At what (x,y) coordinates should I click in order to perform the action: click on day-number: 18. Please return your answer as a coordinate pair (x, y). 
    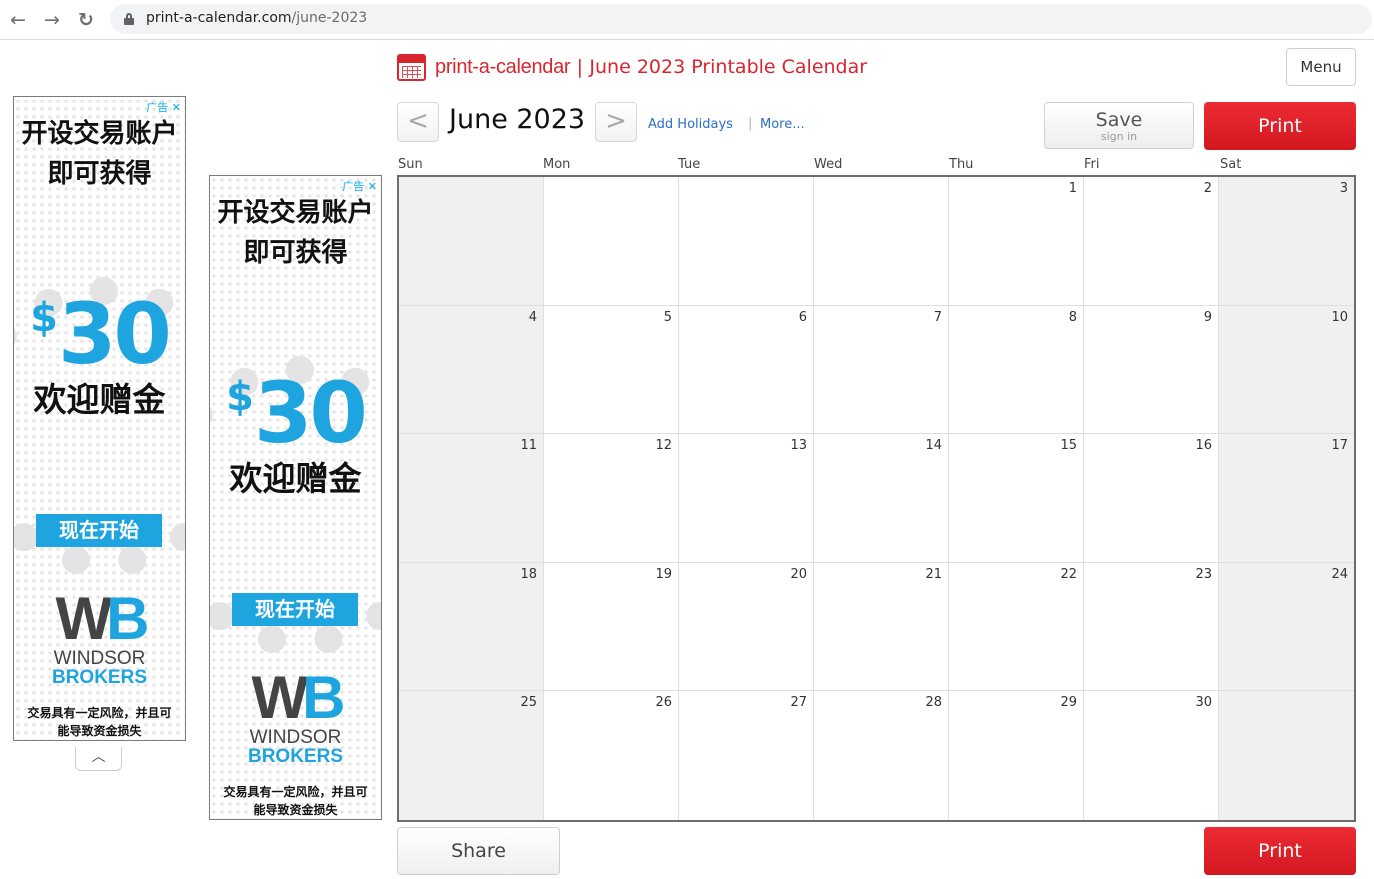
    Looking at the image, I should click on (528, 574).